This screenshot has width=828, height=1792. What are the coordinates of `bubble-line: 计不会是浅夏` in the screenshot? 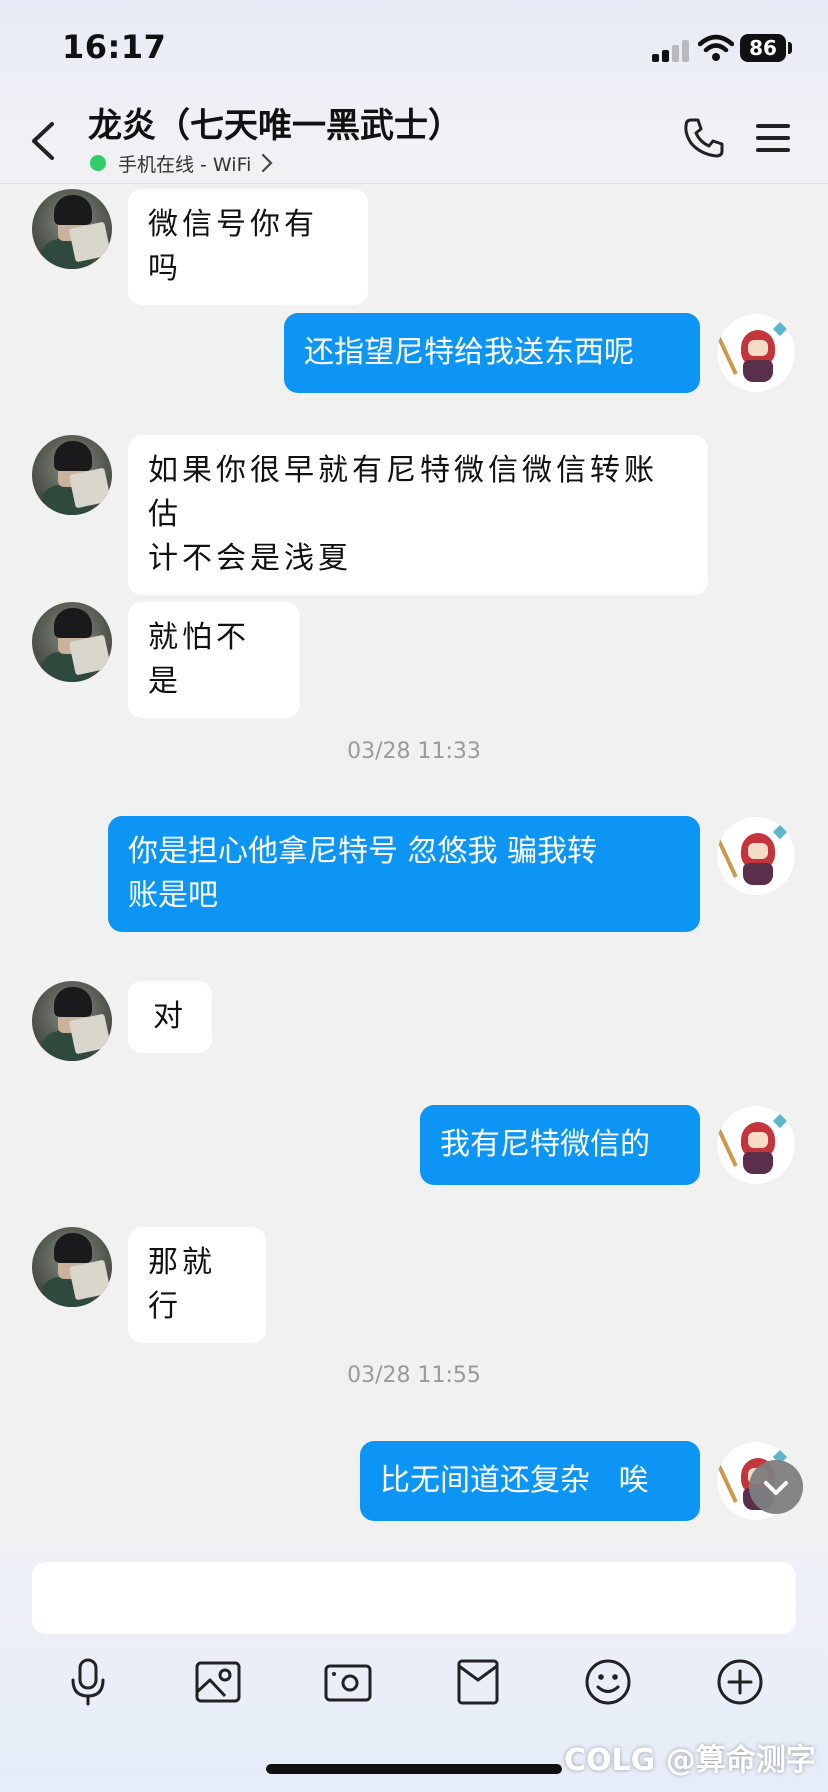 It's located at (250, 558).